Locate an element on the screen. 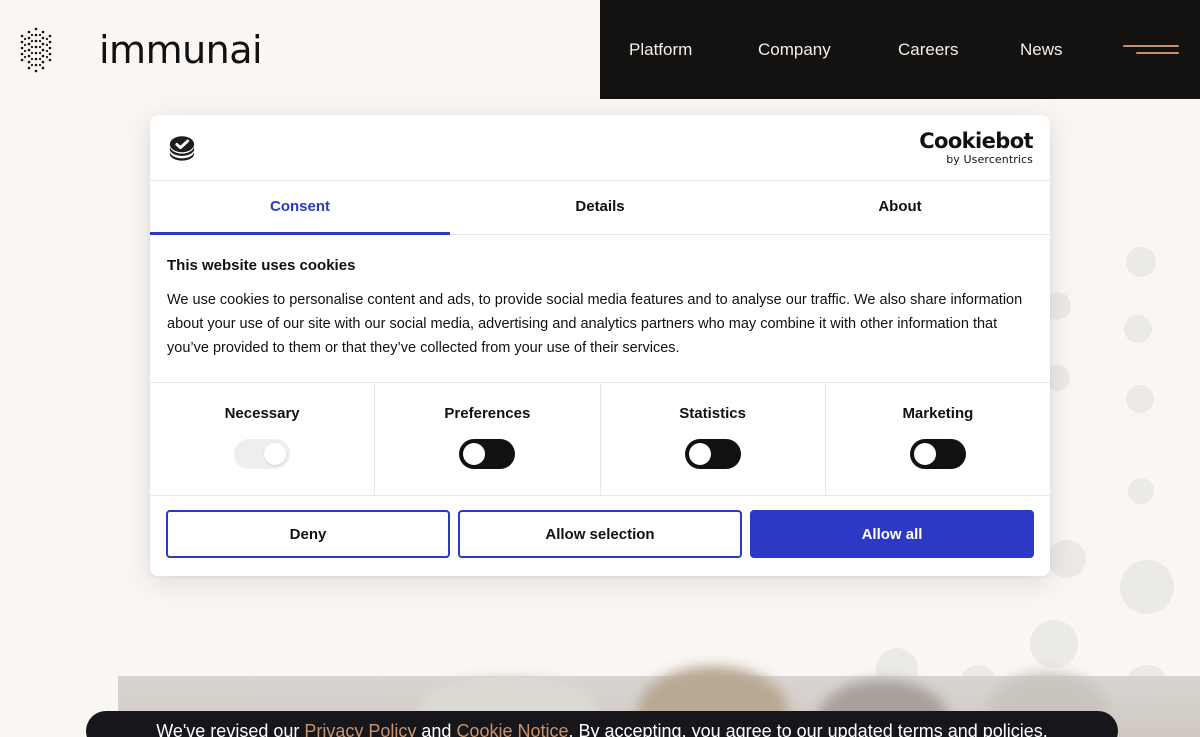 This screenshot has width=1200, height=737. allow-selection-button: Allow selection is located at coordinates (600, 534).